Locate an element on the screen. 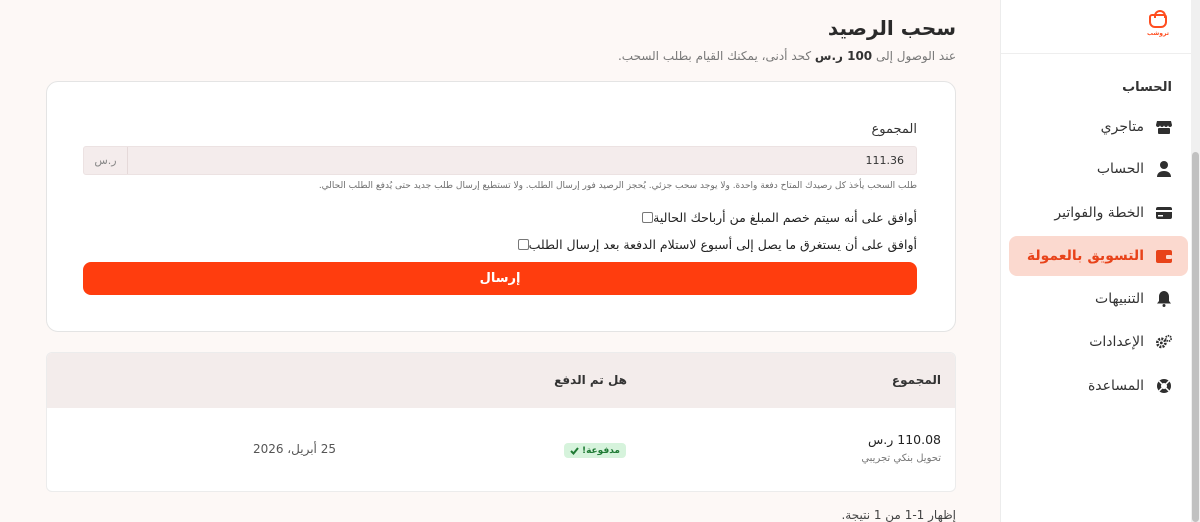 Image resolution: width=1200 pixels, height=522 pixels. amount-field: 111.36 ر.س is located at coordinates (500, 160).